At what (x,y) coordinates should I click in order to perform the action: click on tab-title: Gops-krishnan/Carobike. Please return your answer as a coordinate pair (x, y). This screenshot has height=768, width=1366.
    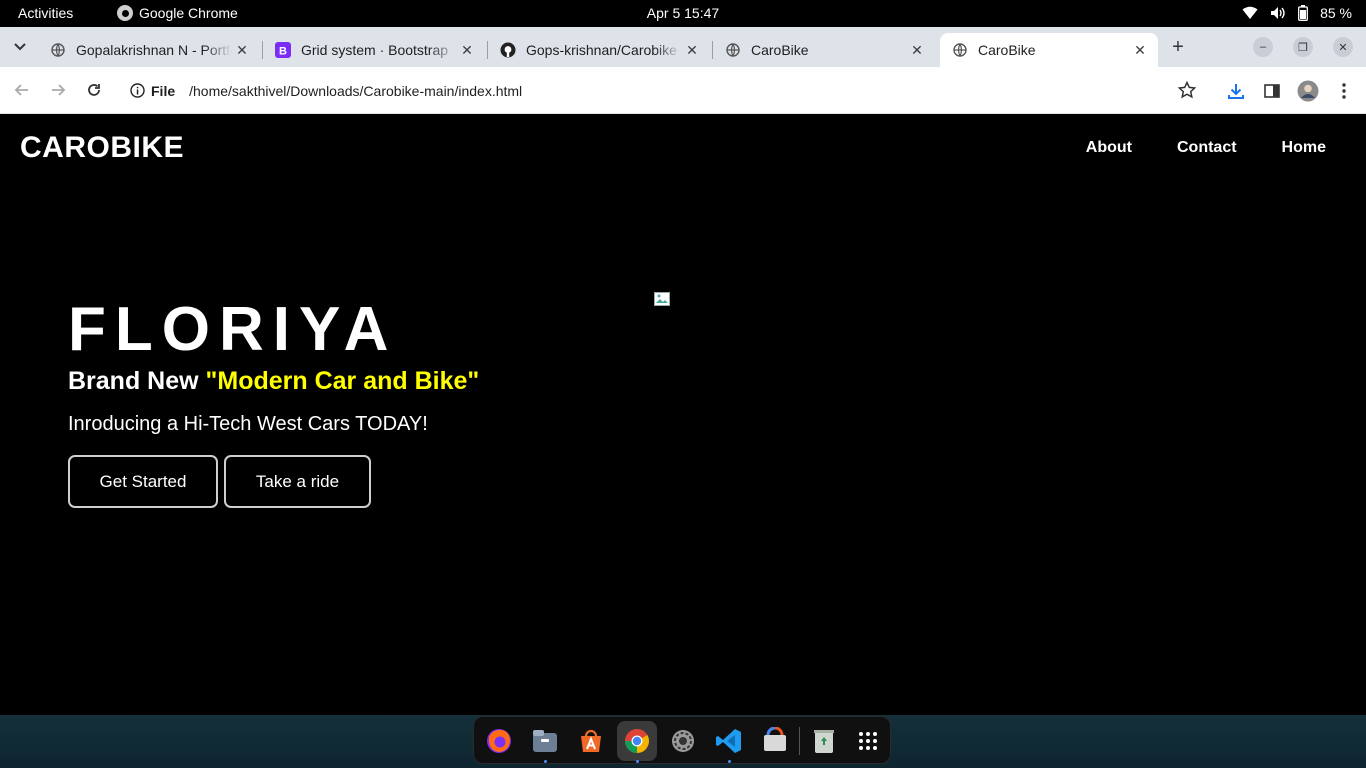
    Looking at the image, I should click on (601, 50).